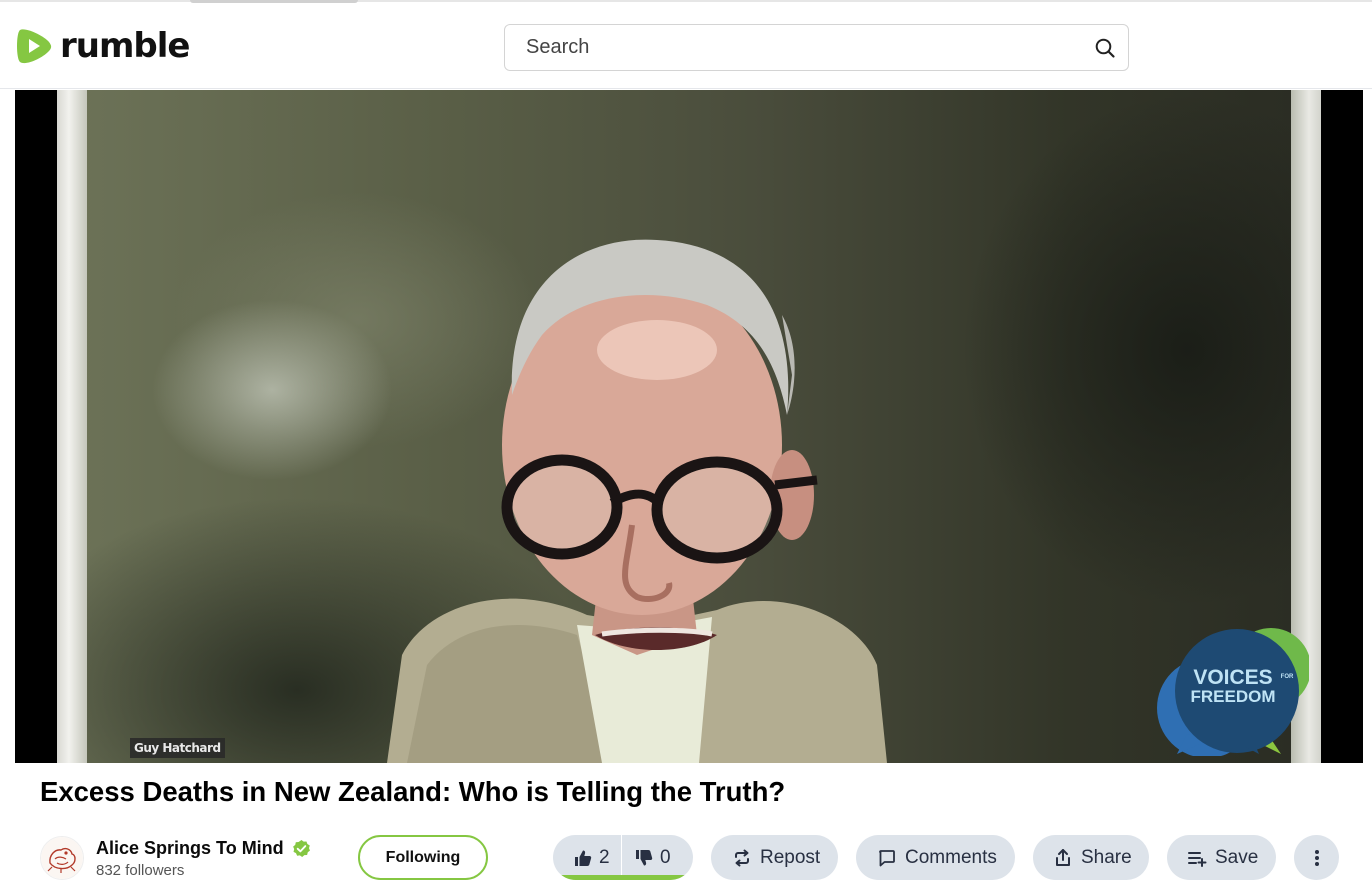 Image resolution: width=1372 pixels, height=896 pixels. What do you see at coordinates (790, 857) in the screenshot?
I see `repost-label: Repost` at bounding box center [790, 857].